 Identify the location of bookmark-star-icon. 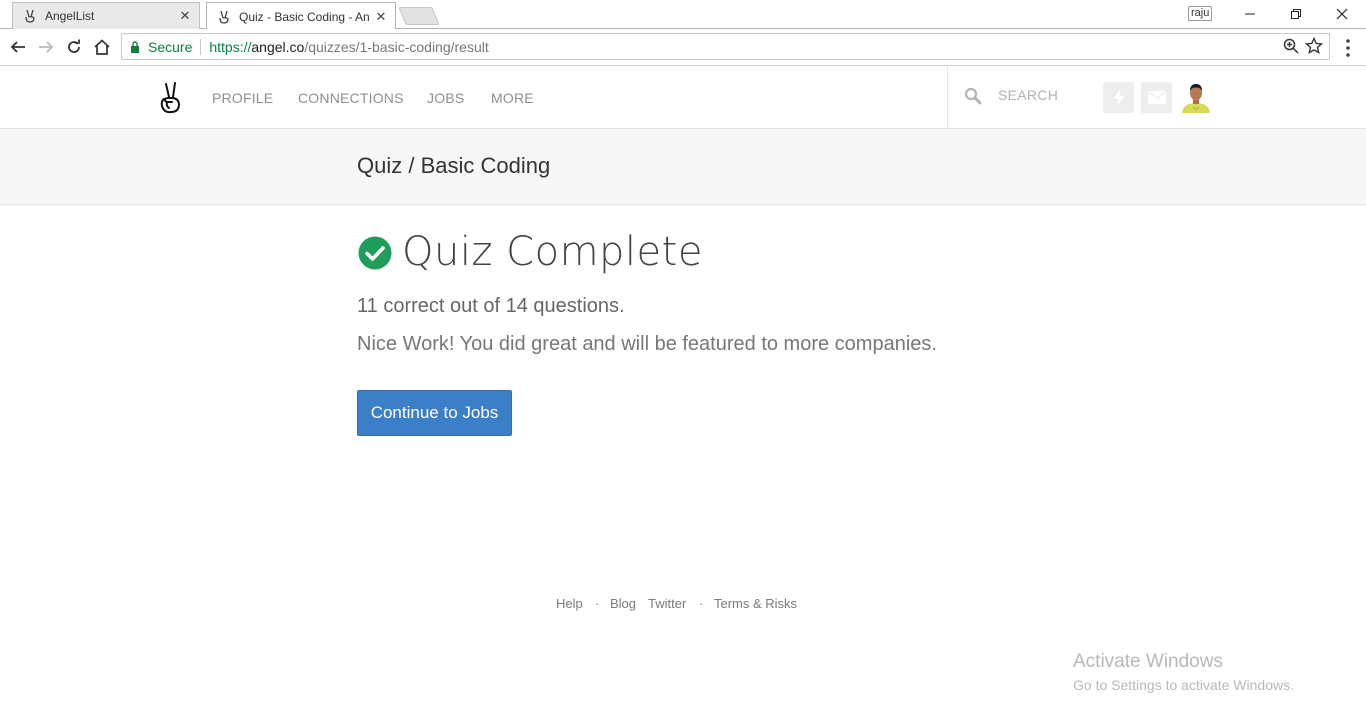
(1314, 46).